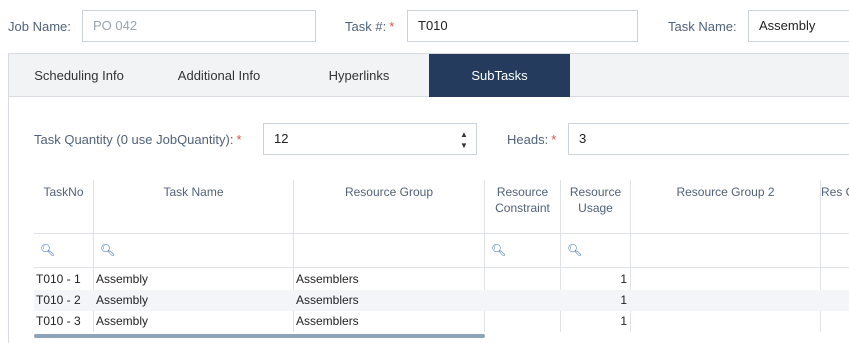 The image size is (849, 343). What do you see at coordinates (464, 146) in the screenshot?
I see `spin-down-icon: ▼` at bounding box center [464, 146].